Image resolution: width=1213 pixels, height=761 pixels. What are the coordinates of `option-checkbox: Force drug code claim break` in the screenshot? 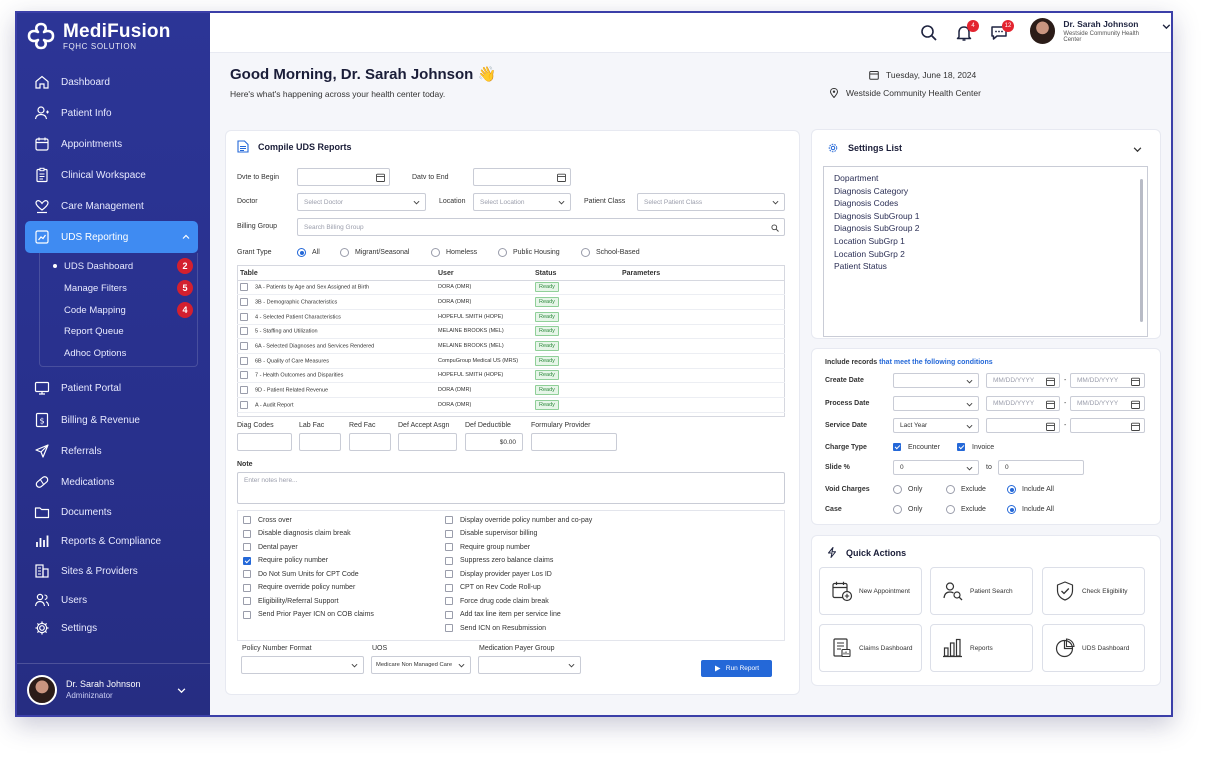 It's located at (497, 601).